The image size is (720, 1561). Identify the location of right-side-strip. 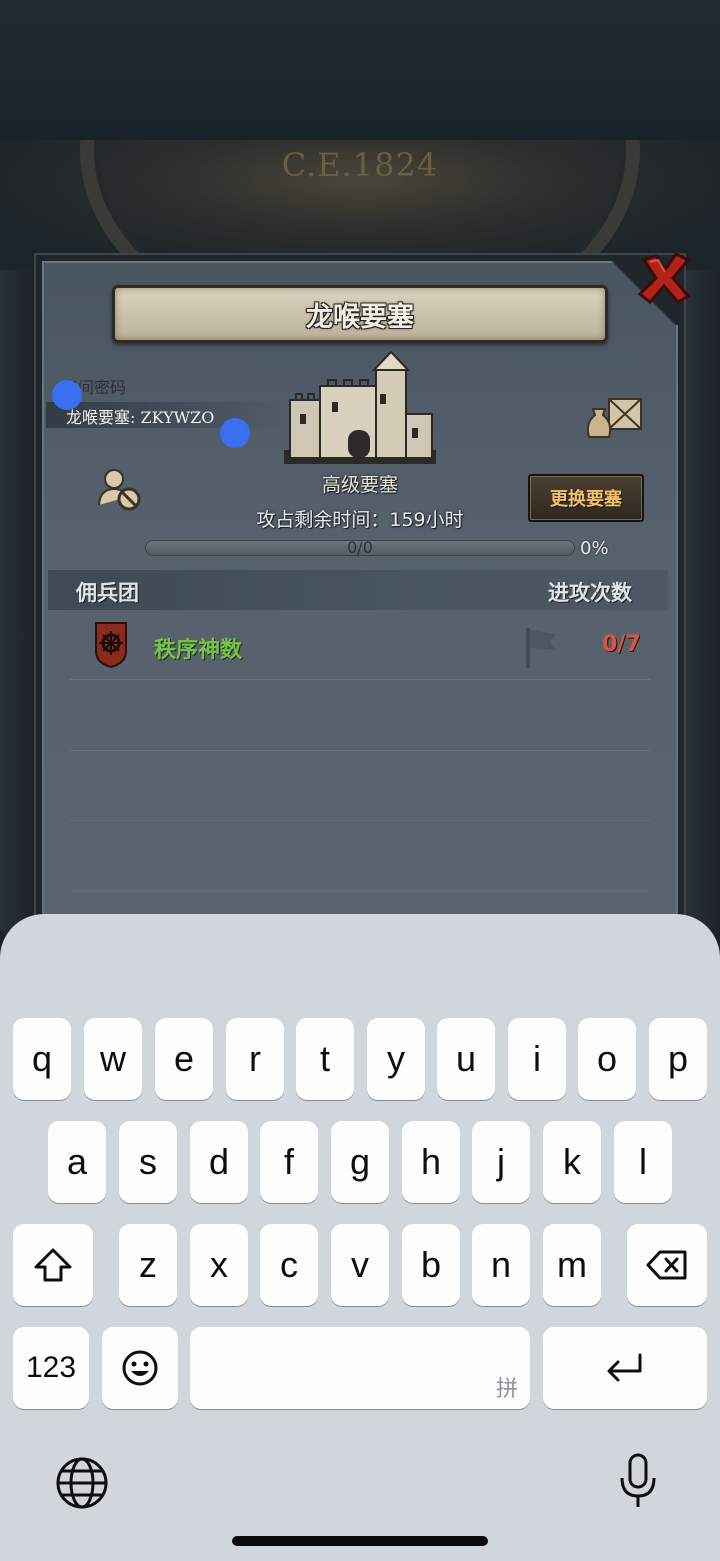
(703, 600).